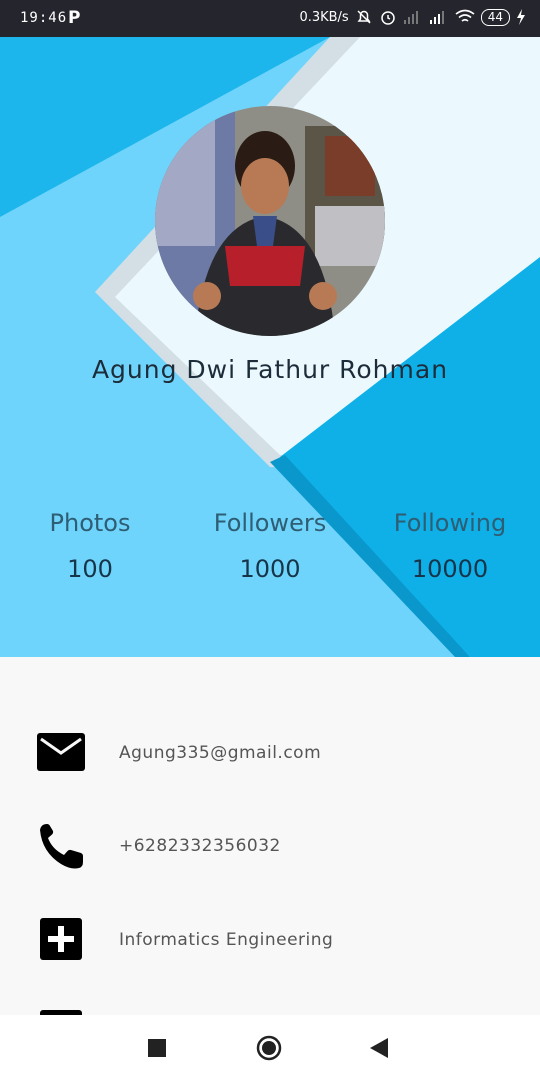 The image size is (540, 1080). I want to click on contact-item-email: Agung335@gmail.com, so click(270, 759).